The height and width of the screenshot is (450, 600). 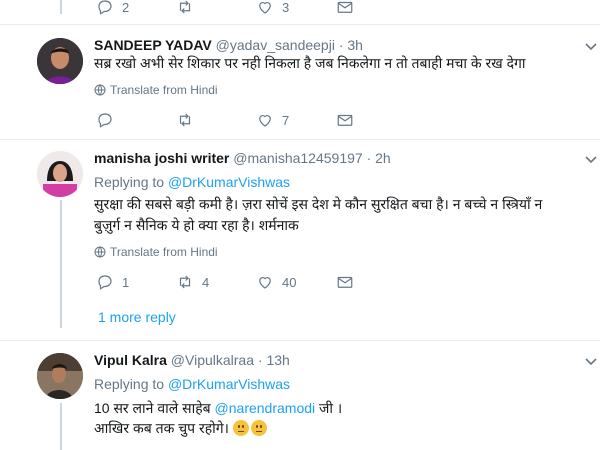 I want to click on more-replies-link: 1 more reply, so click(x=137, y=317).